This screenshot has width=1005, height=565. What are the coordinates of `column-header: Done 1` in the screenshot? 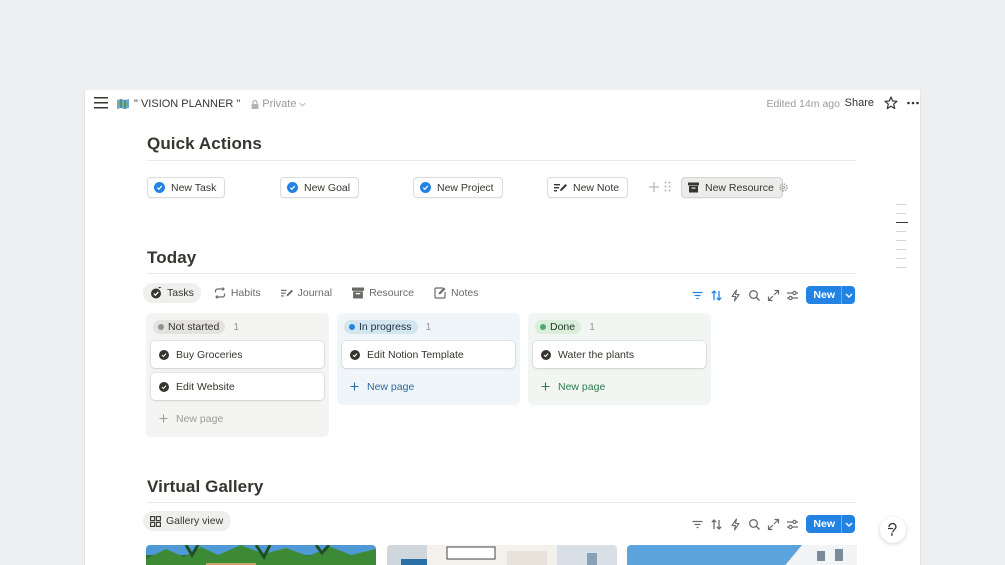 It's located at (620, 326).